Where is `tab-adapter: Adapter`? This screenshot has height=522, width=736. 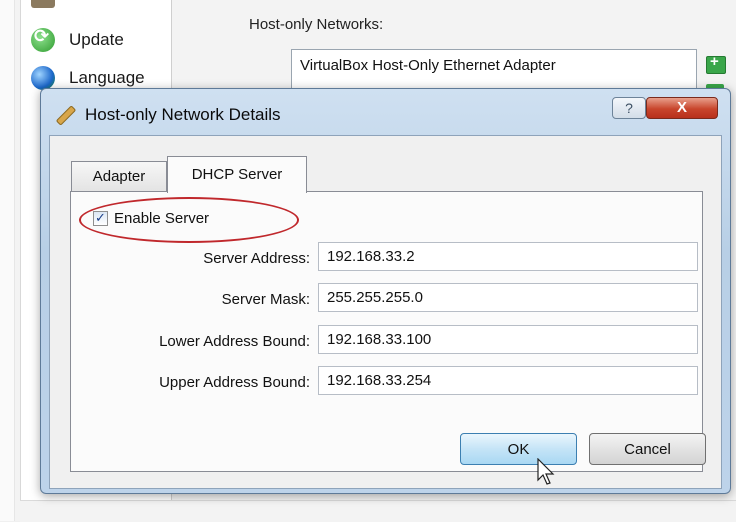 tab-adapter: Adapter is located at coordinates (119, 176).